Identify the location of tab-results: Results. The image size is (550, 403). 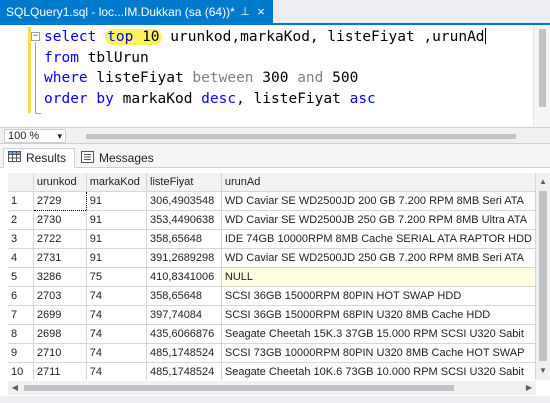
(39, 158).